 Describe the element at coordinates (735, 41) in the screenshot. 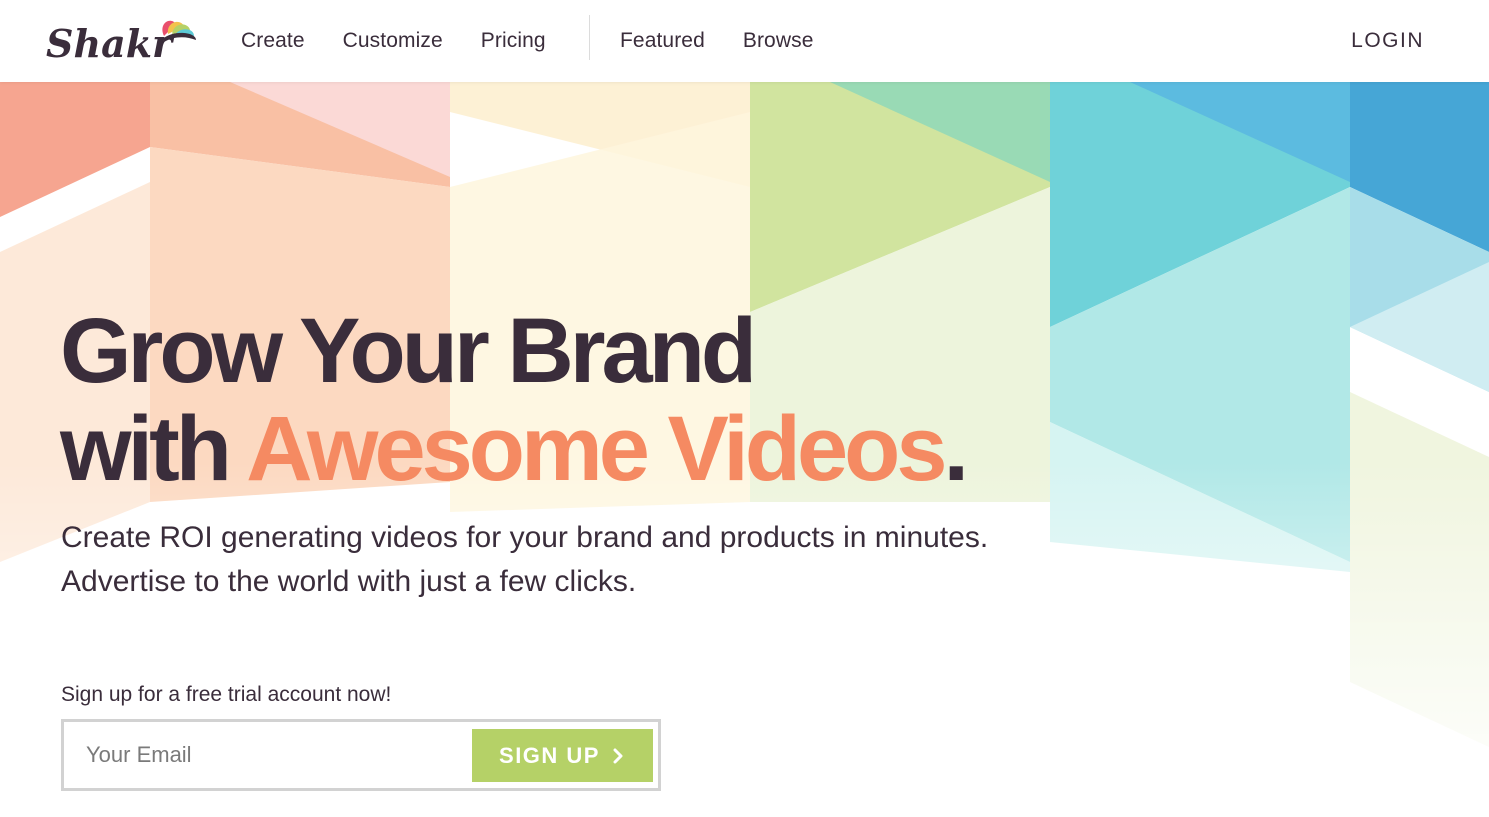

I see `secondary-nav: Featured Browse` at that location.